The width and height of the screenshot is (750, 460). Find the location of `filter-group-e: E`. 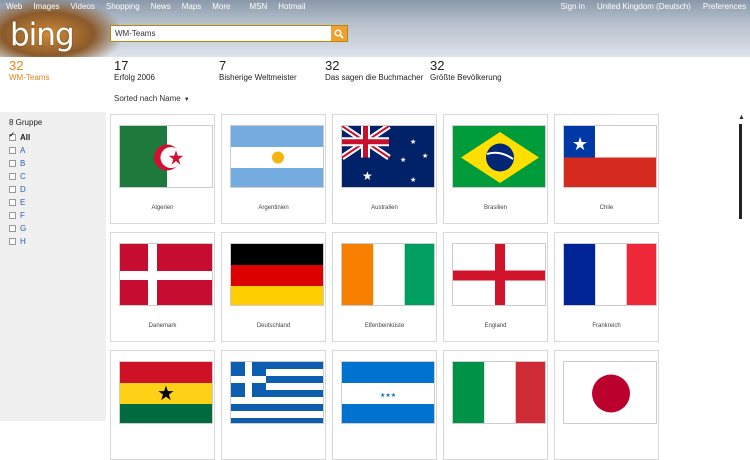

filter-group-e: E is located at coordinates (19, 202).